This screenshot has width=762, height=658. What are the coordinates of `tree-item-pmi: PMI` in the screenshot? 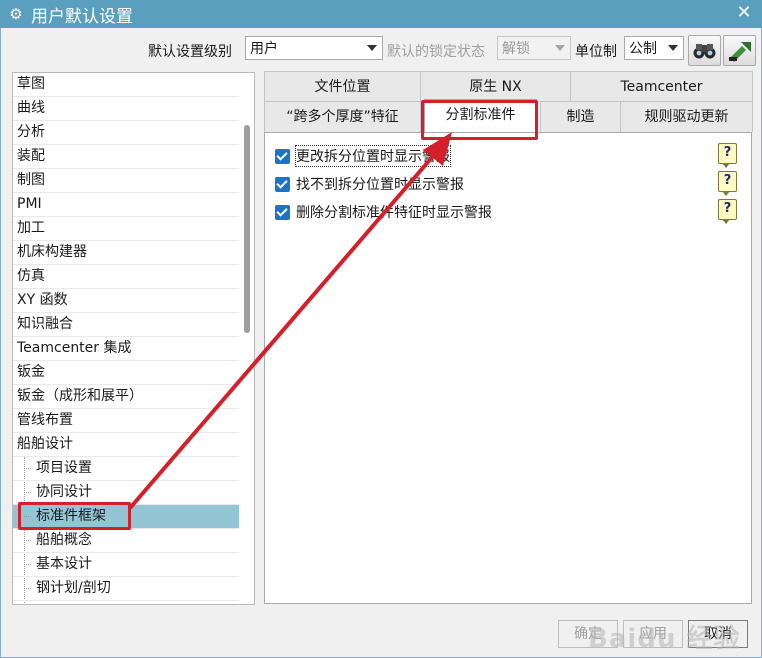 It's located at (126, 205).